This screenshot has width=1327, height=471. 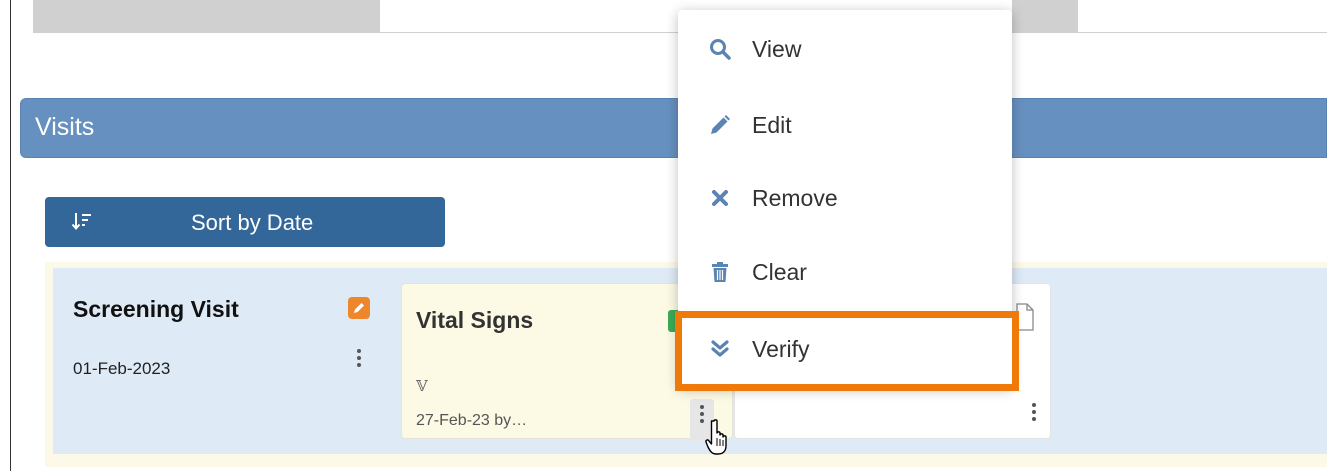 I want to click on menu-item-label: Edit, so click(x=772, y=125).